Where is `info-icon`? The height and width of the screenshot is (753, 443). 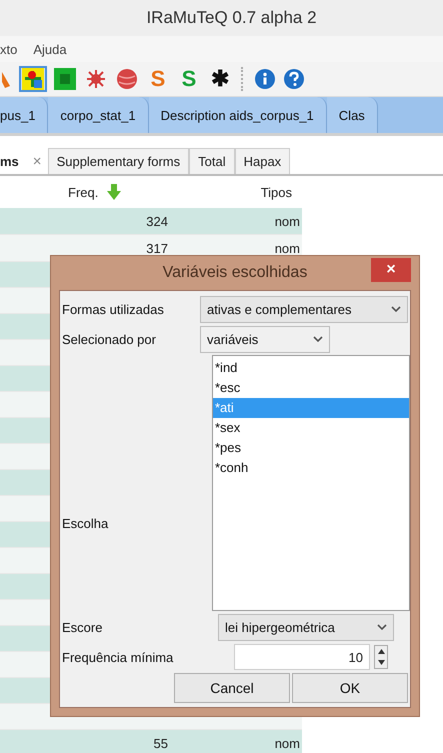 info-icon is located at coordinates (265, 79).